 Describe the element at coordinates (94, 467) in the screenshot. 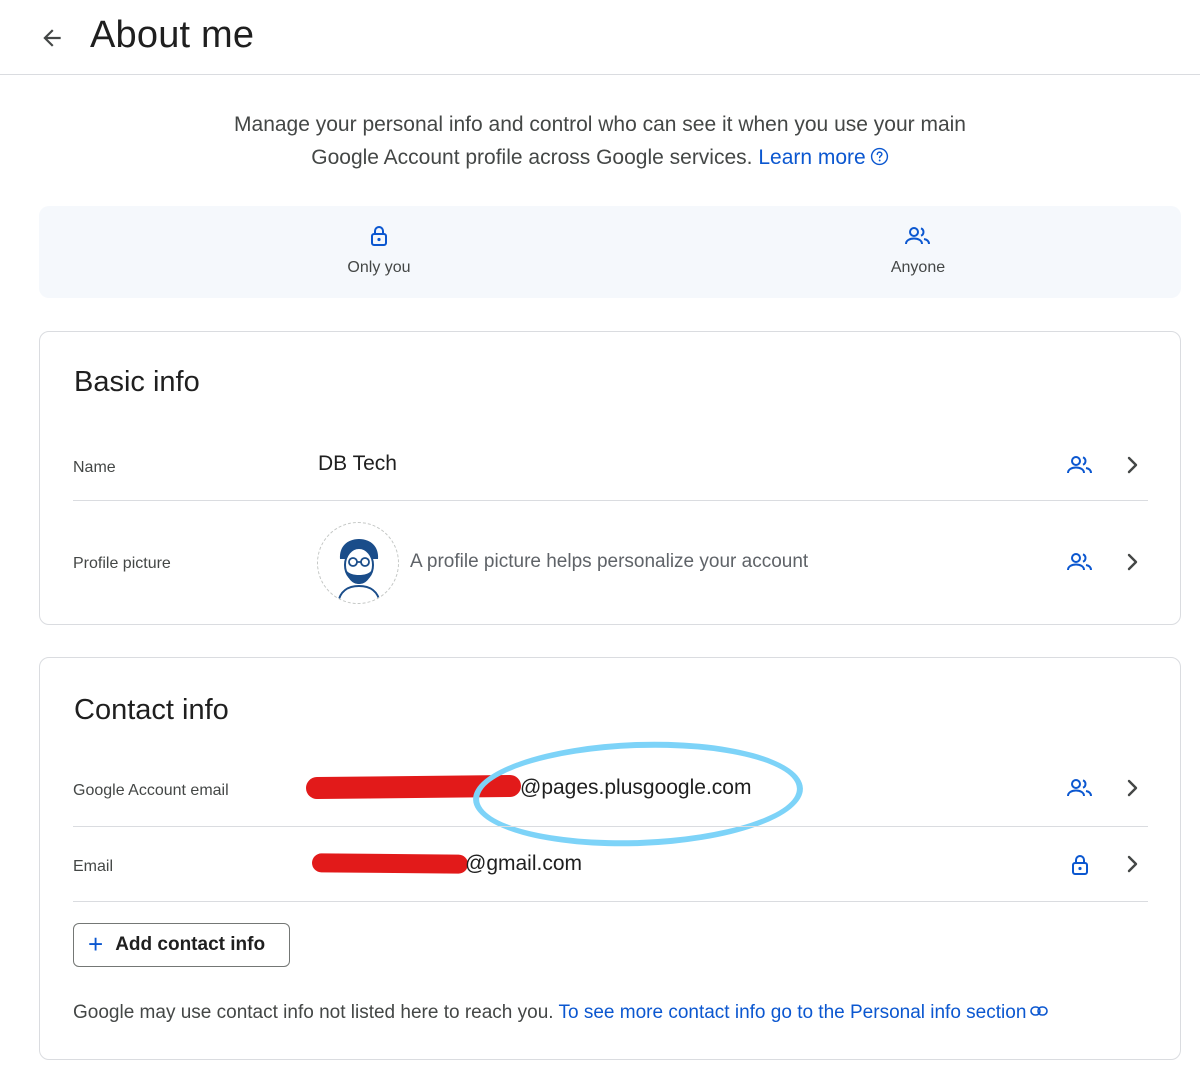

I see `row-name-label: Name` at that location.